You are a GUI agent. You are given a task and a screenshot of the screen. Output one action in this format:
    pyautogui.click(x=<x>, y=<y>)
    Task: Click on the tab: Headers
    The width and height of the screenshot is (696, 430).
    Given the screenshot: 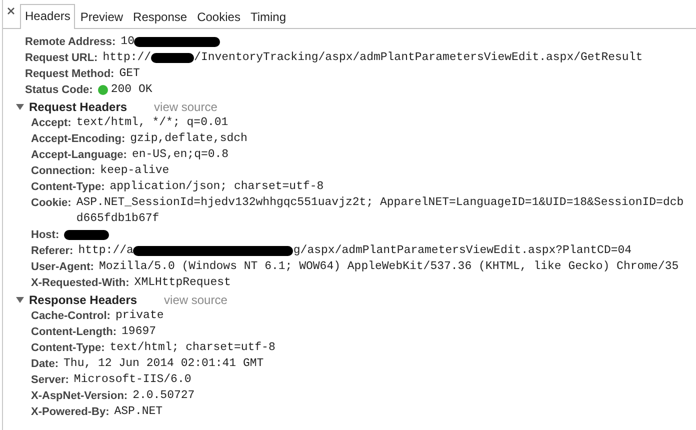 What is the action you would take?
    pyautogui.click(x=48, y=16)
    